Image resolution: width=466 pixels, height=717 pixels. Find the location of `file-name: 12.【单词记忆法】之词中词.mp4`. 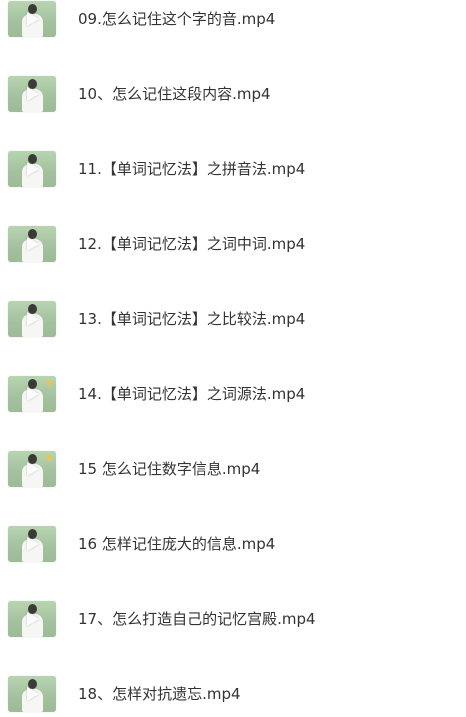

file-name: 12.【单词记忆法】之词中词.mp4 is located at coordinates (191, 244).